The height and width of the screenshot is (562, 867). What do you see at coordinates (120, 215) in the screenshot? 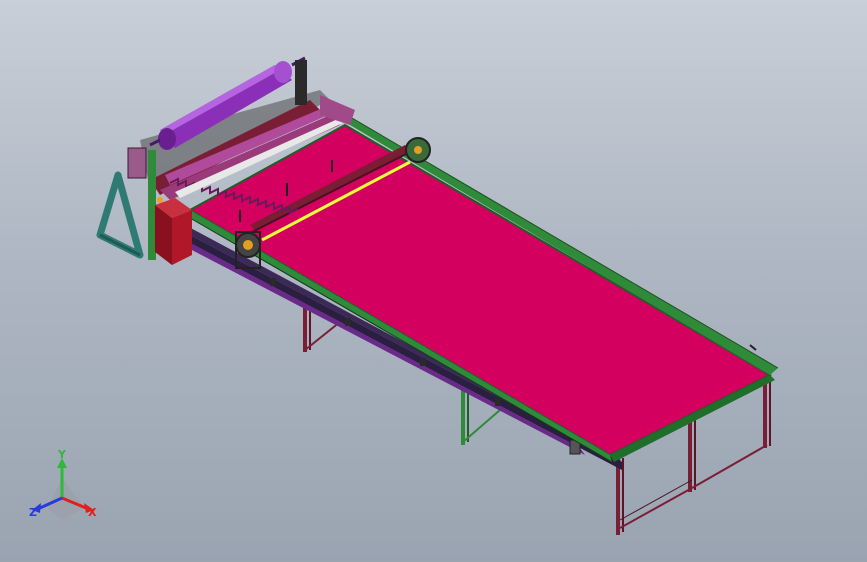
I see `roll-stand` at bounding box center [120, 215].